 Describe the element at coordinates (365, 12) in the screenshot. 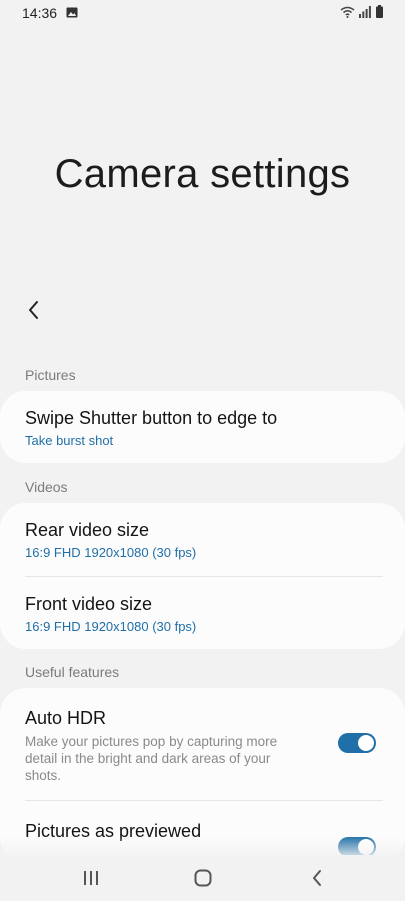

I see `signal-icon` at that location.